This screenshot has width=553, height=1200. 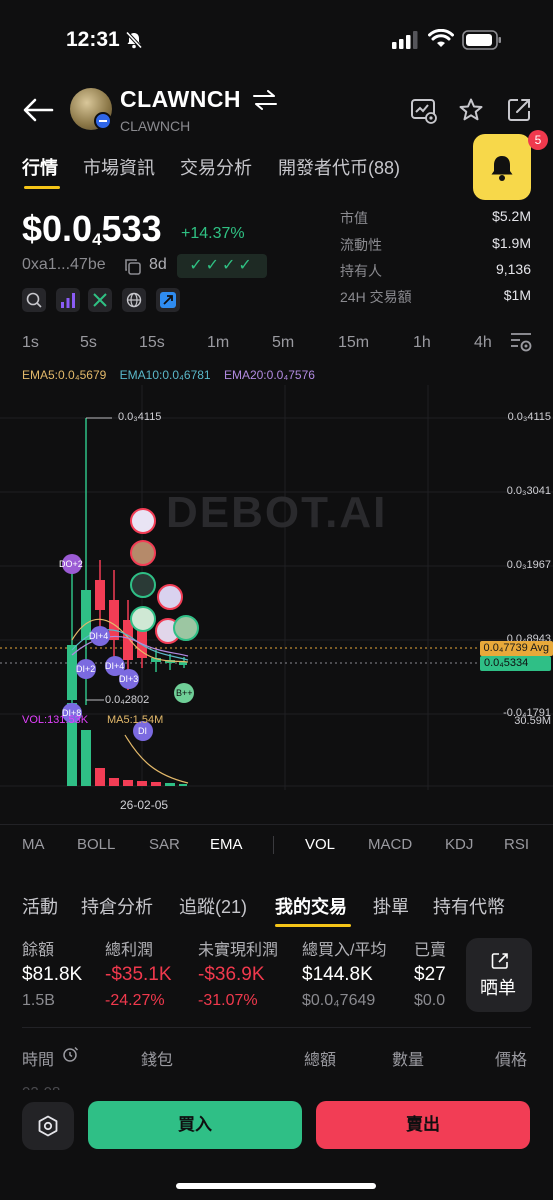 What do you see at coordinates (238, 950) in the screenshot?
I see `metric-label-unrealized: 未實現利潤` at bounding box center [238, 950].